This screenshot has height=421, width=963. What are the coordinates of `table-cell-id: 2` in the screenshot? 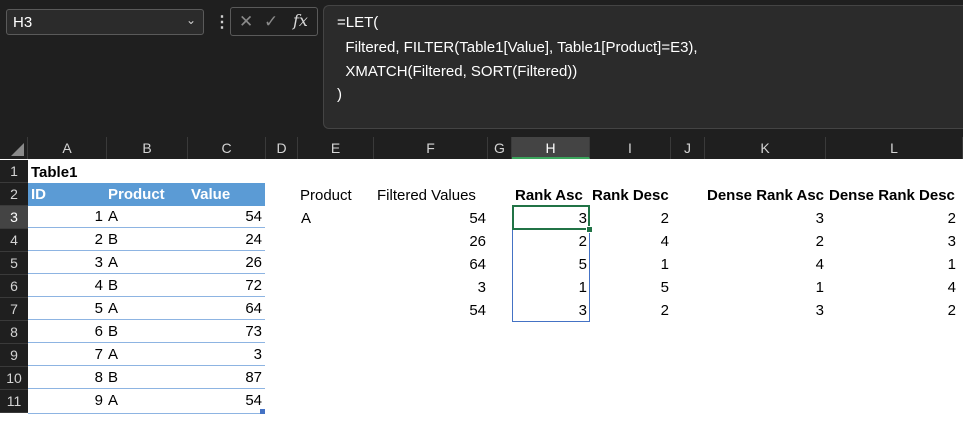 It's located at (98, 239).